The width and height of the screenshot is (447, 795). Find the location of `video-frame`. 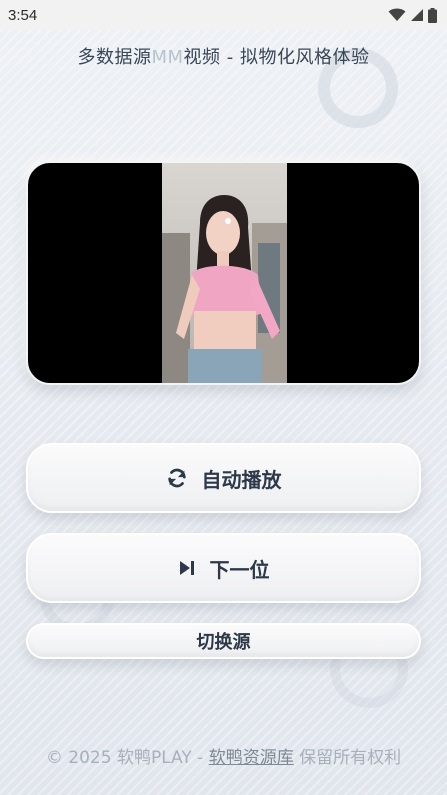

video-frame is located at coordinates (224, 273).